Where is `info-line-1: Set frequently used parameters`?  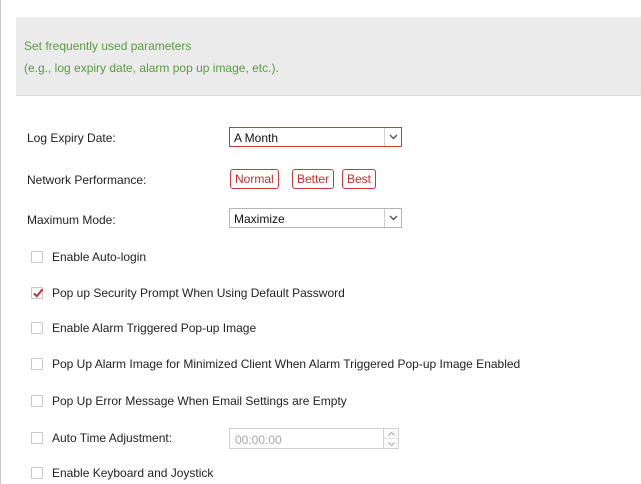 info-line-1: Set frequently used parameters is located at coordinates (108, 46).